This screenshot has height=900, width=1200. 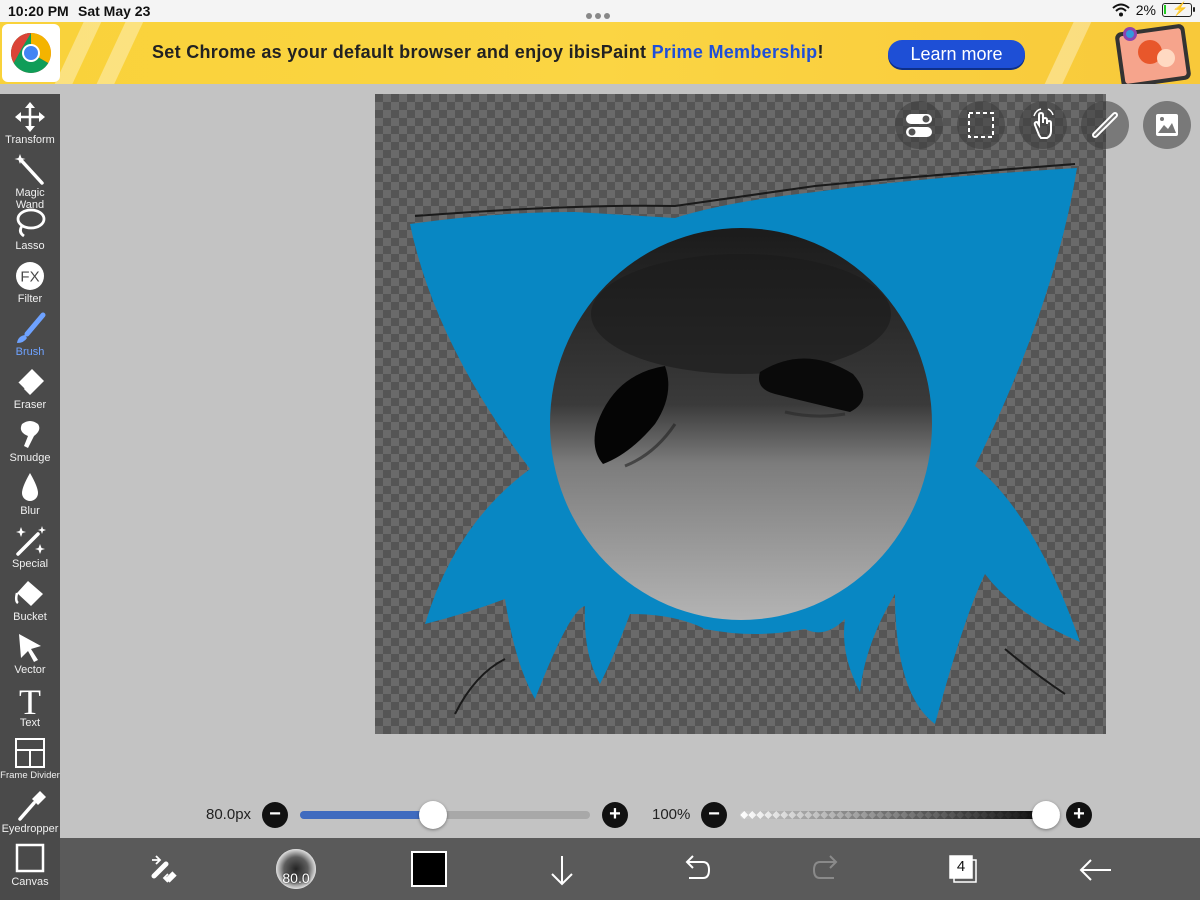 I want to click on tool-label: Blur, so click(x=30, y=511).